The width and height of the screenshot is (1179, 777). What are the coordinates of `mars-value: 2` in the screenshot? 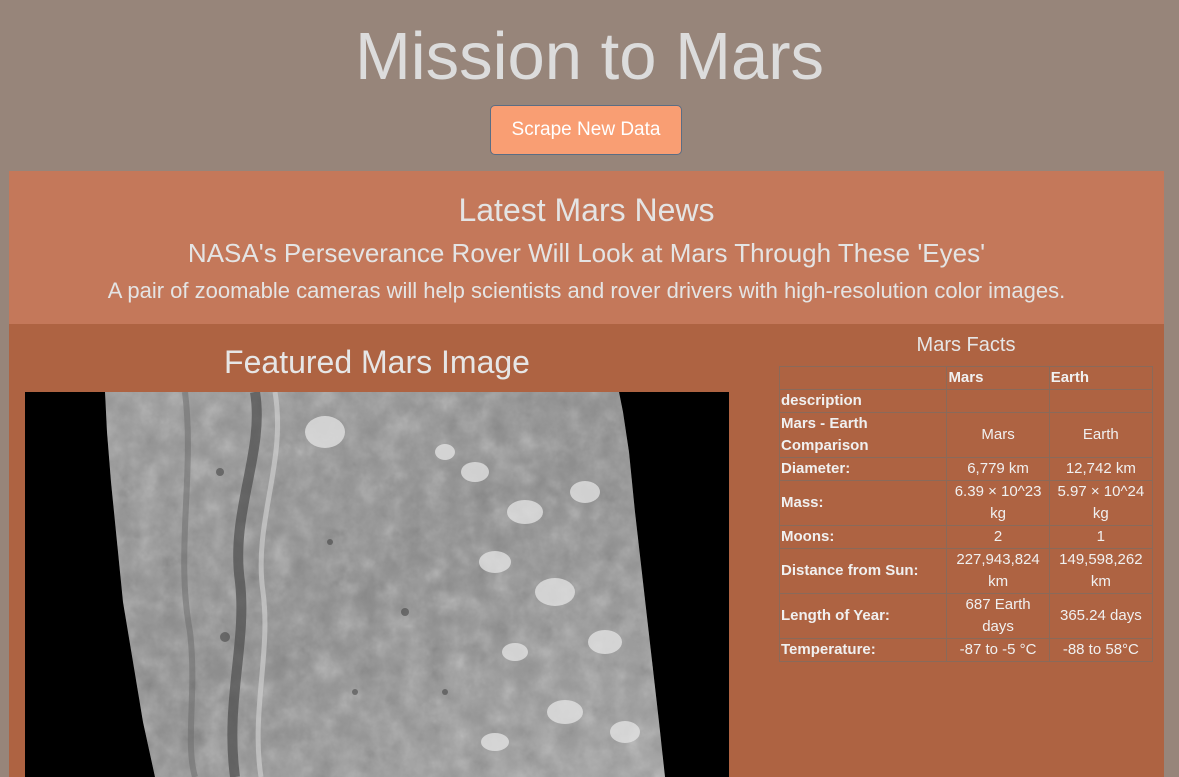 It's located at (998, 537).